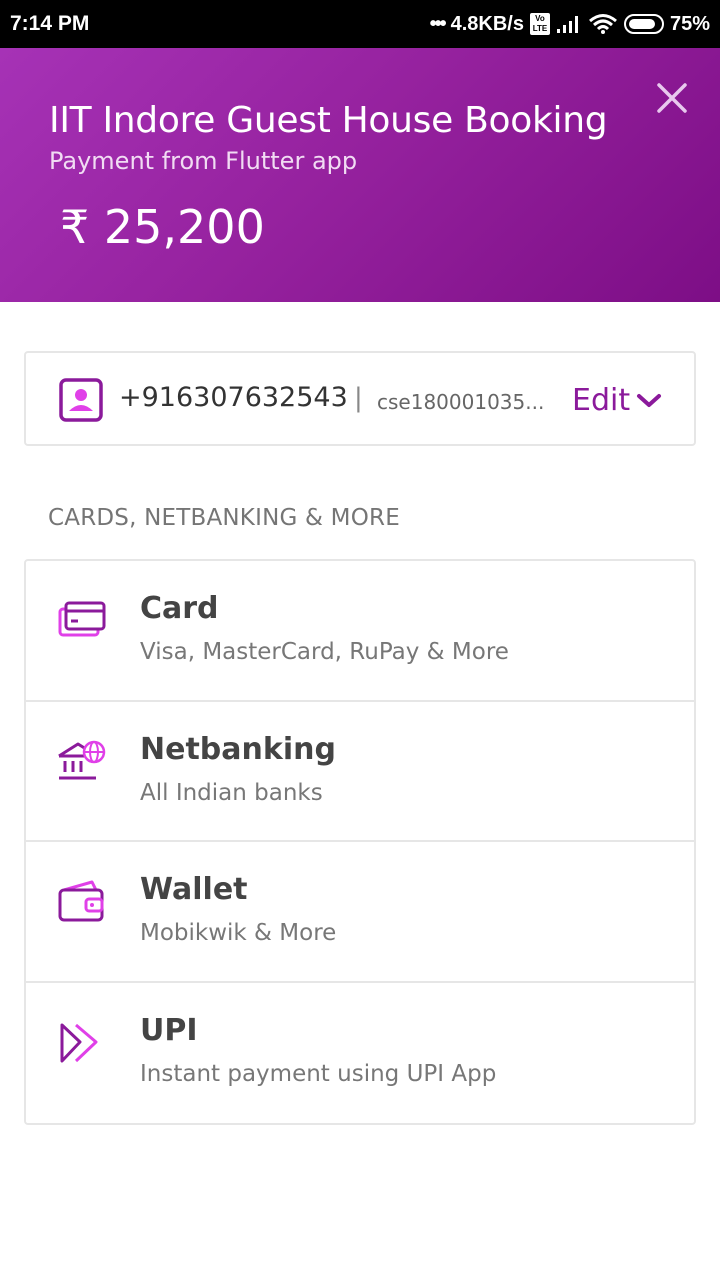 The width and height of the screenshot is (720, 1280). What do you see at coordinates (50, 23) in the screenshot?
I see `status-time: 7:14 PM` at bounding box center [50, 23].